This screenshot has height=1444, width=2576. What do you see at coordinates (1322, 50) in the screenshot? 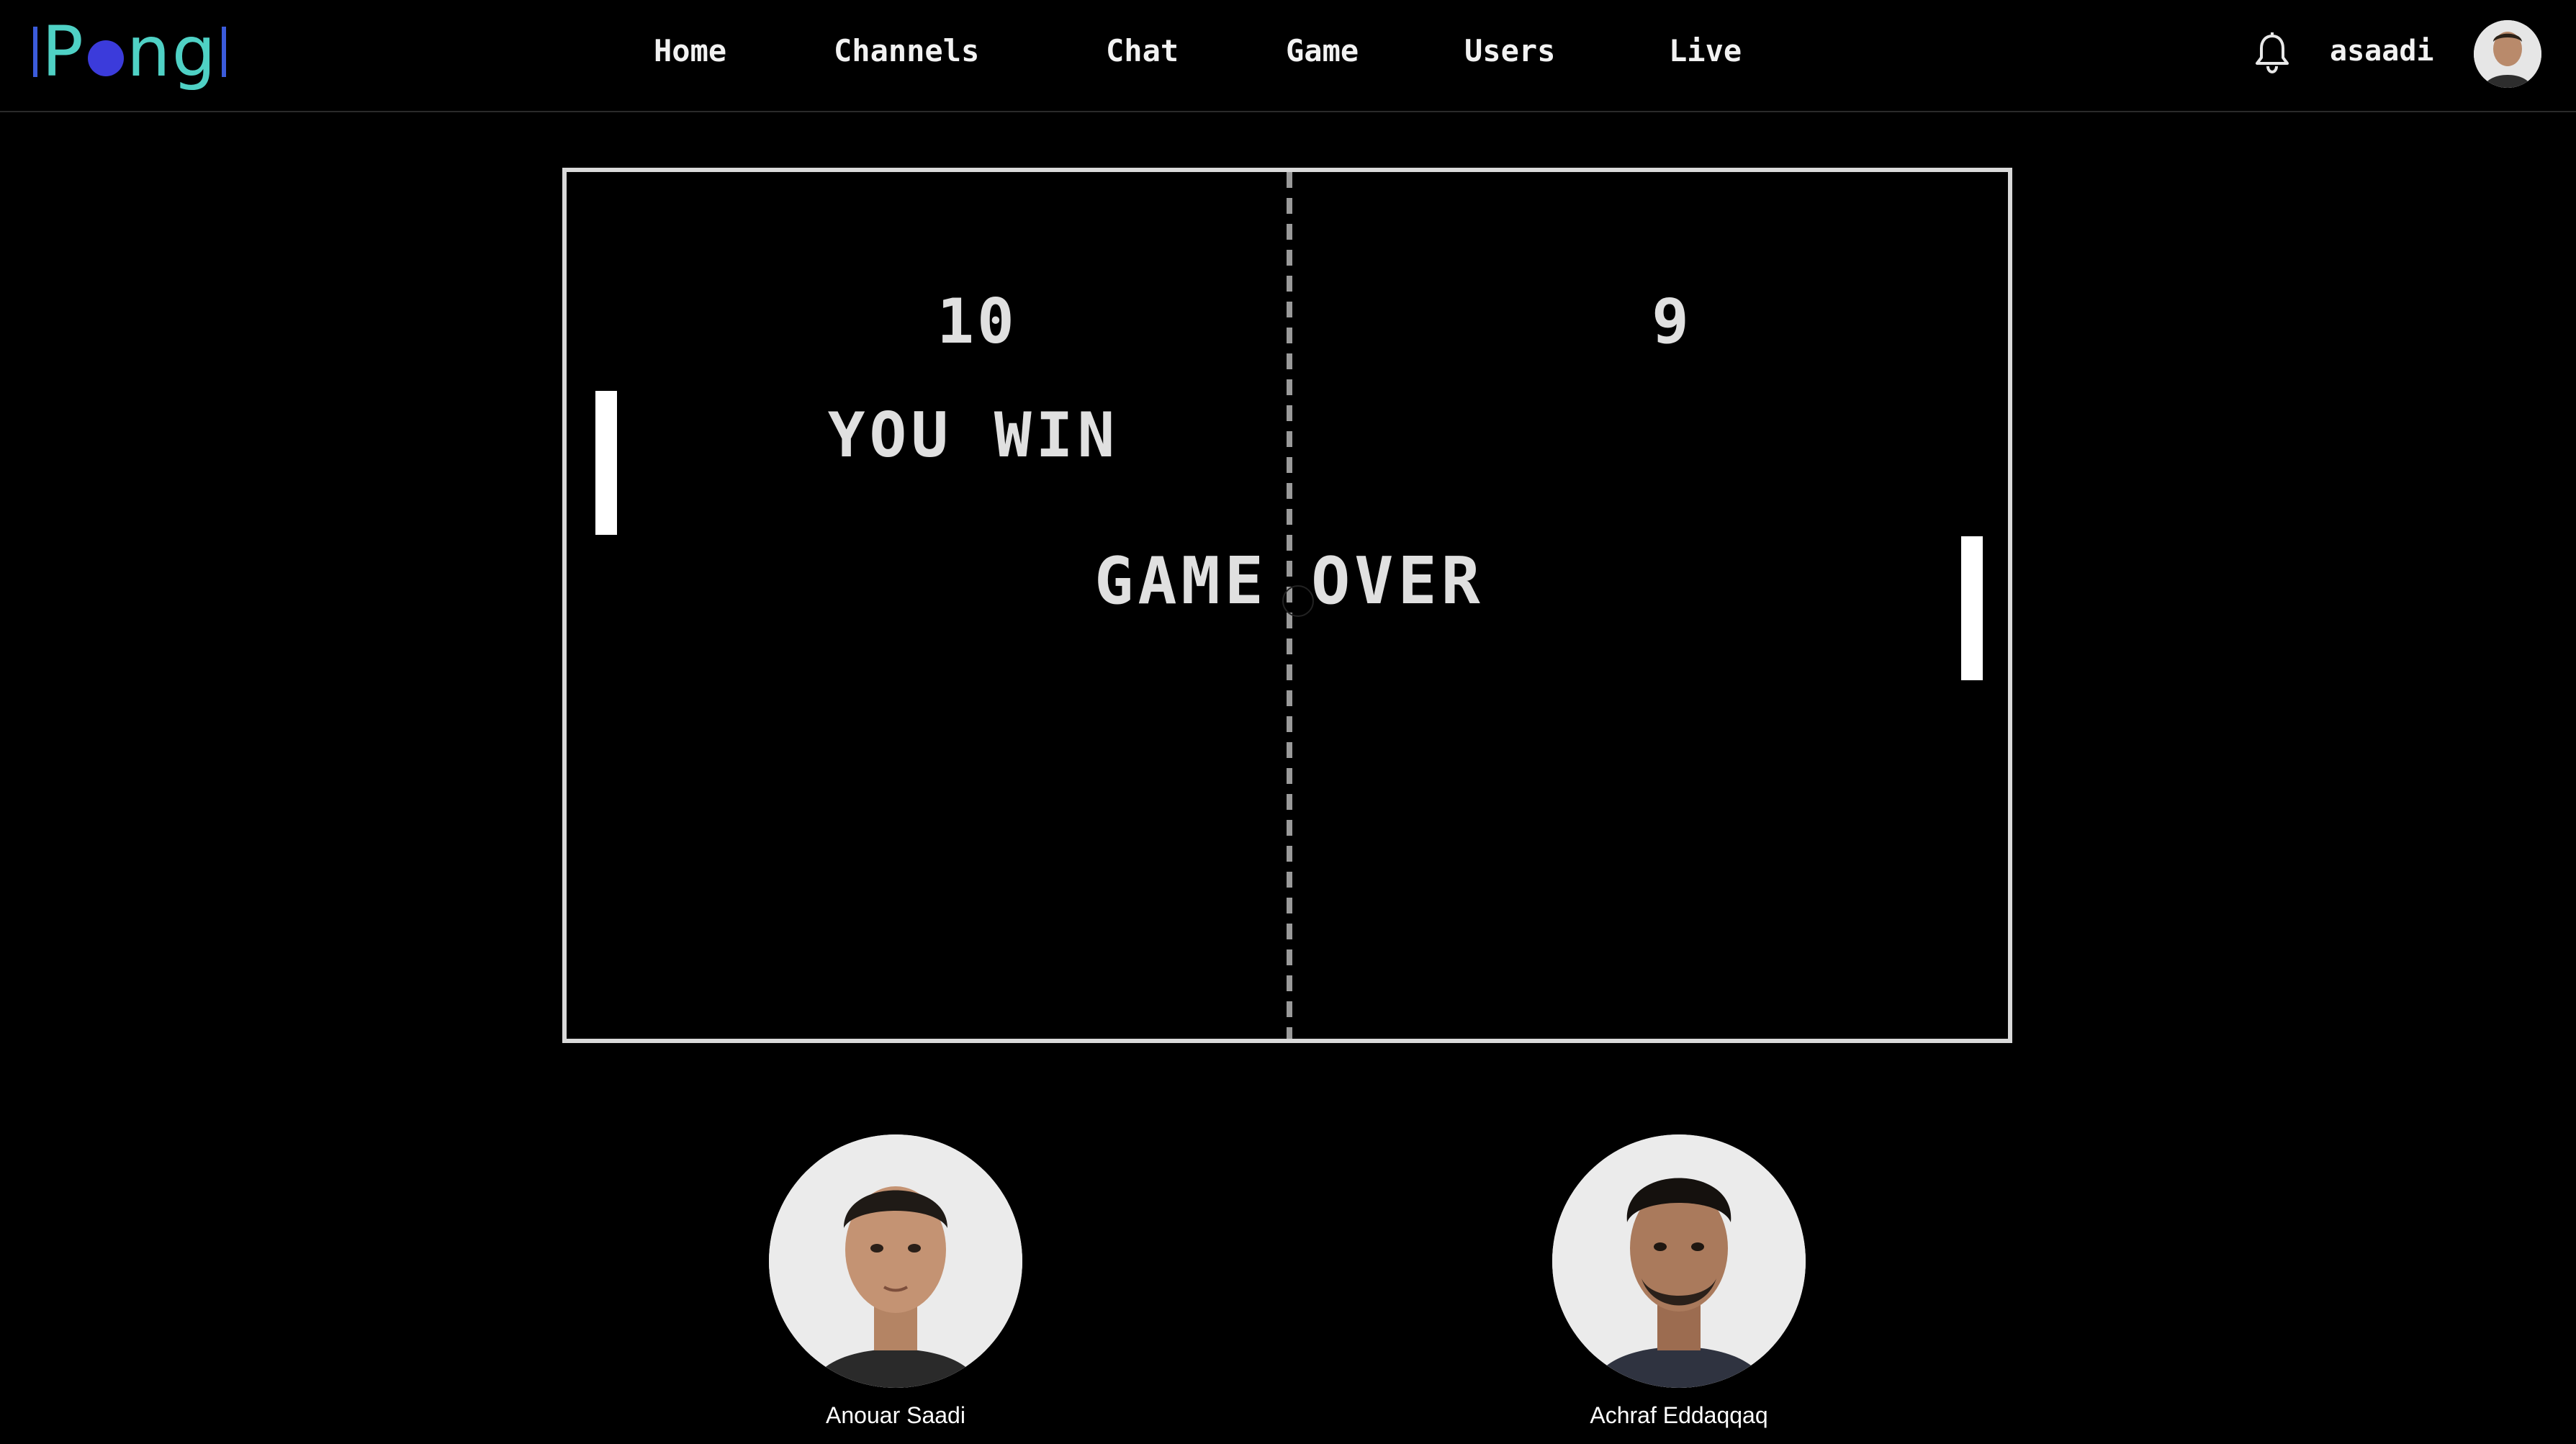
I see `nav-game: Game` at bounding box center [1322, 50].